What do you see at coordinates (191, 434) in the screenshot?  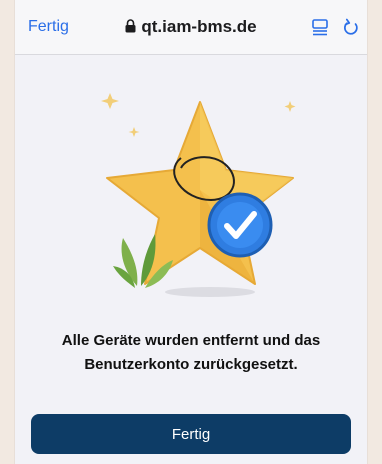 I see `done-button: Fertig` at bounding box center [191, 434].